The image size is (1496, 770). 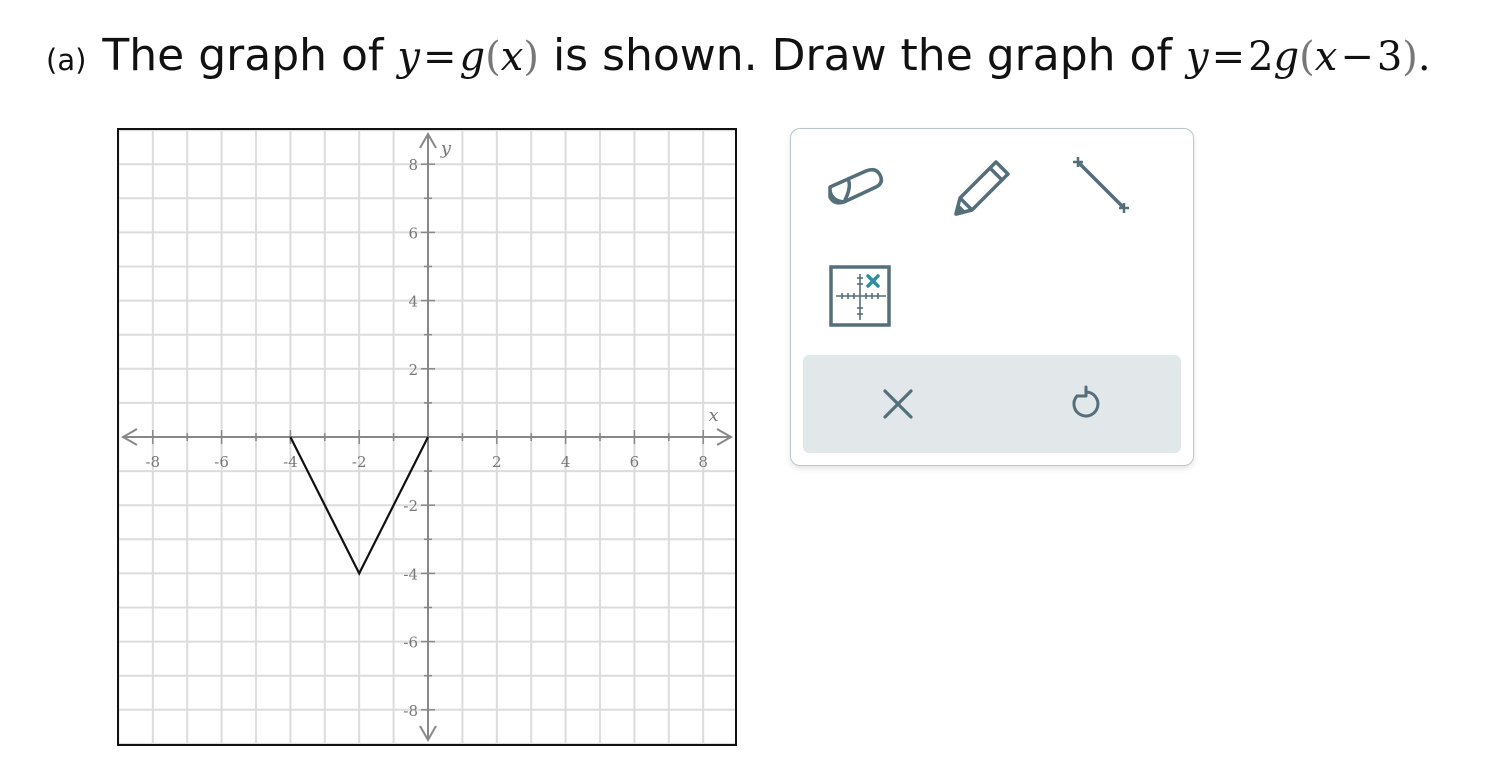 I want to click on part-label: (a), so click(x=66, y=60).